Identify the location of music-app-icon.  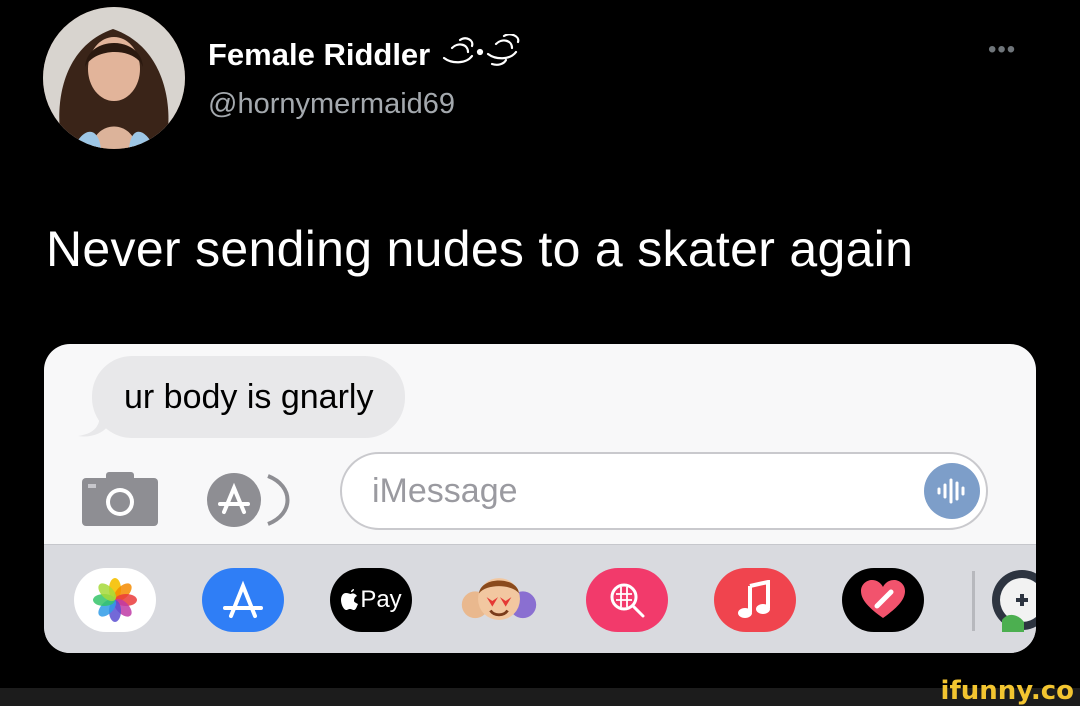
(754, 599).